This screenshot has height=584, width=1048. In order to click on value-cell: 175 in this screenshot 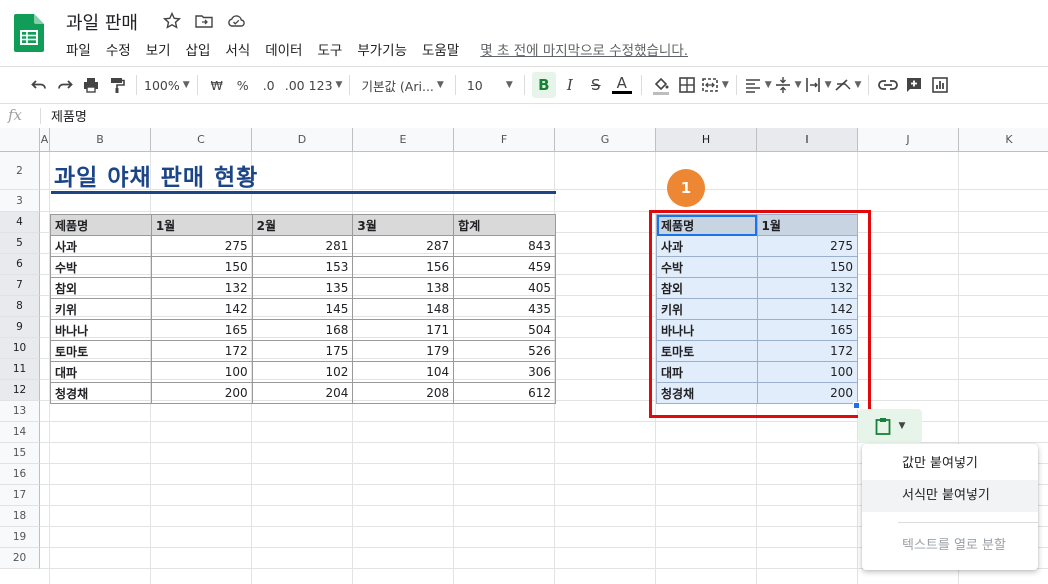, I will do `click(302, 351)`.